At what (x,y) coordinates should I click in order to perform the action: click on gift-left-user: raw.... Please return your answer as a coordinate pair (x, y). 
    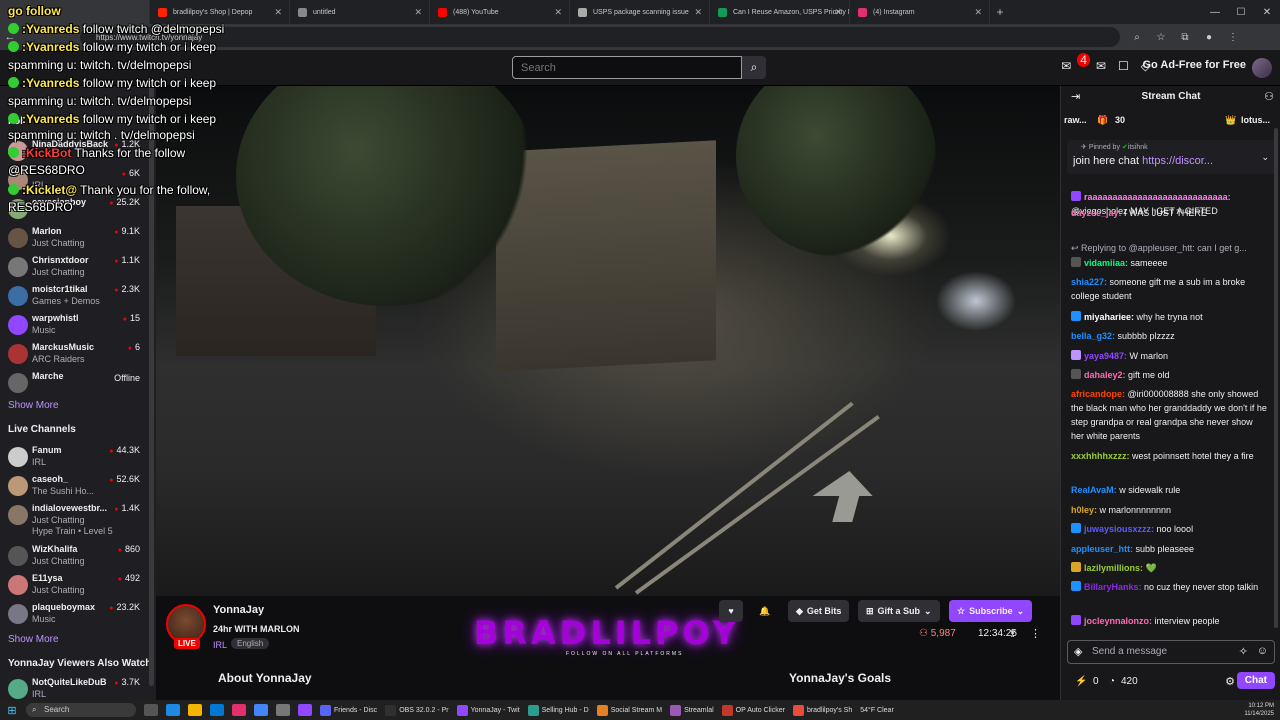
    Looking at the image, I should click on (1075, 120).